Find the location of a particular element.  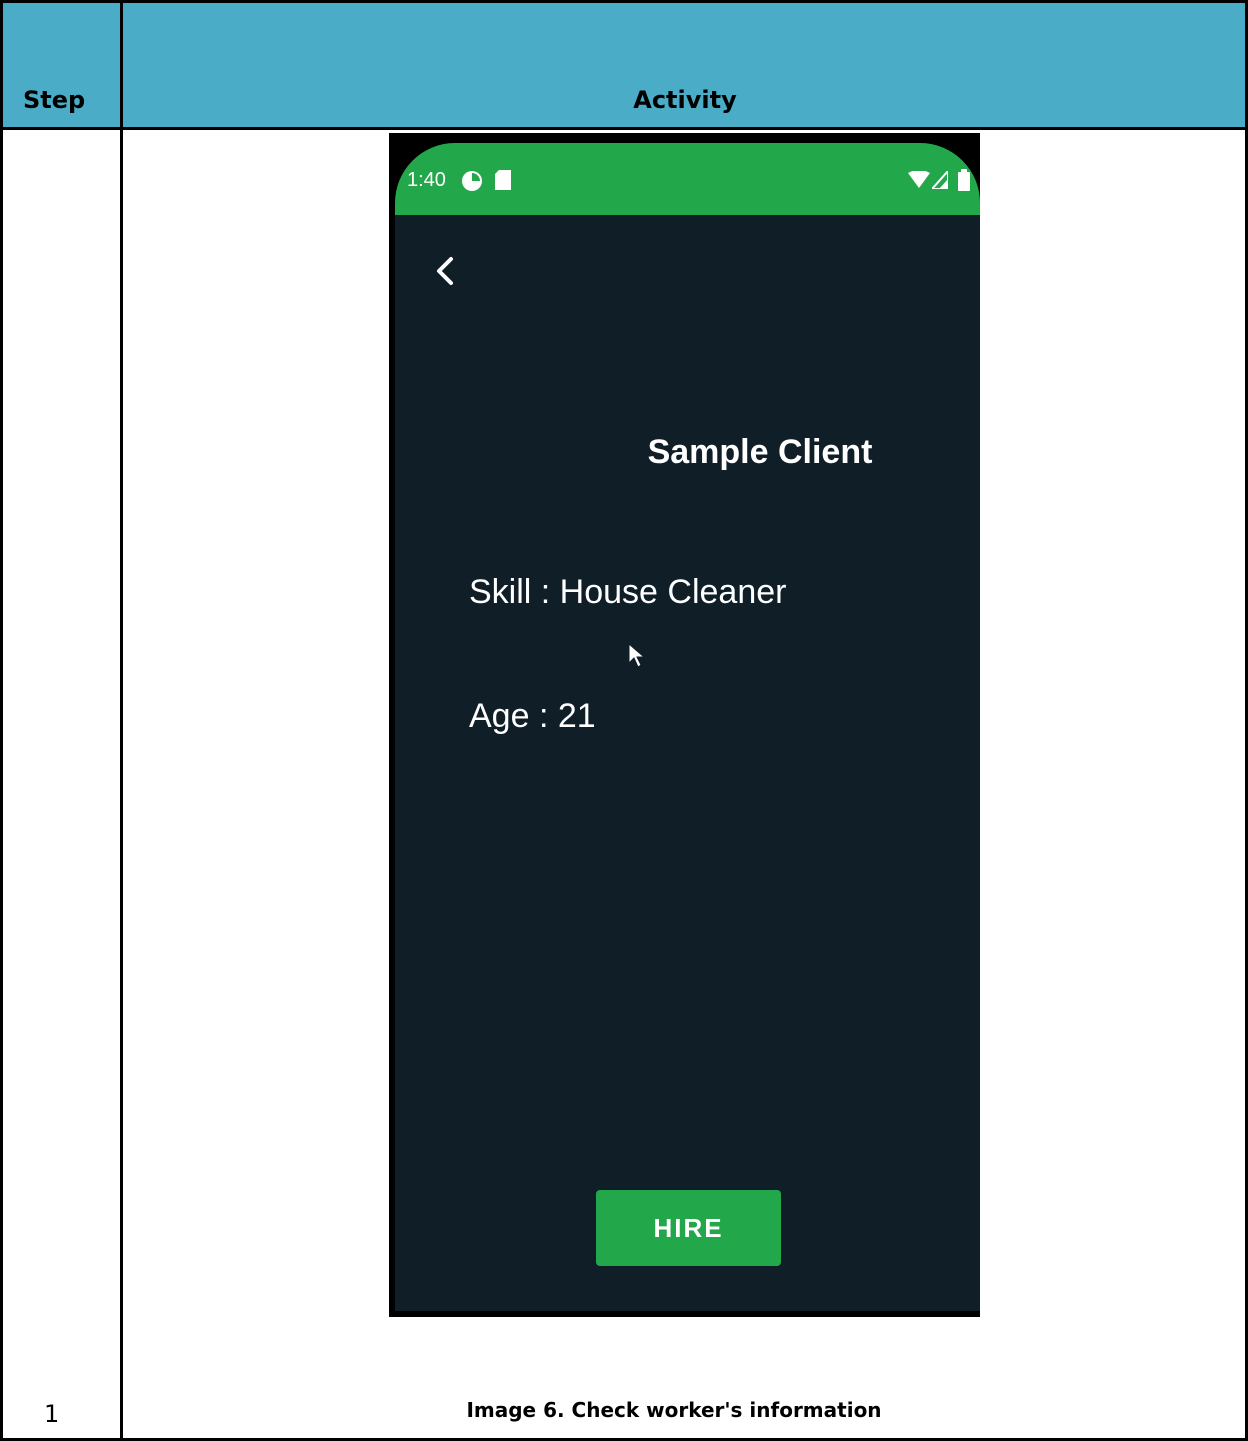

mouse-cursor-icon is located at coordinates (637, 655).